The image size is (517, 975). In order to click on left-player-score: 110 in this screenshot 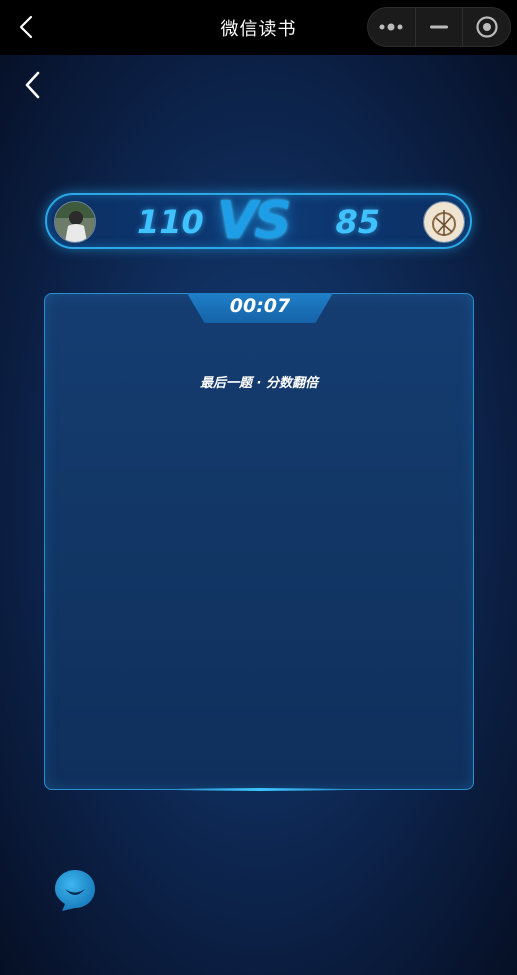, I will do `click(170, 222)`.